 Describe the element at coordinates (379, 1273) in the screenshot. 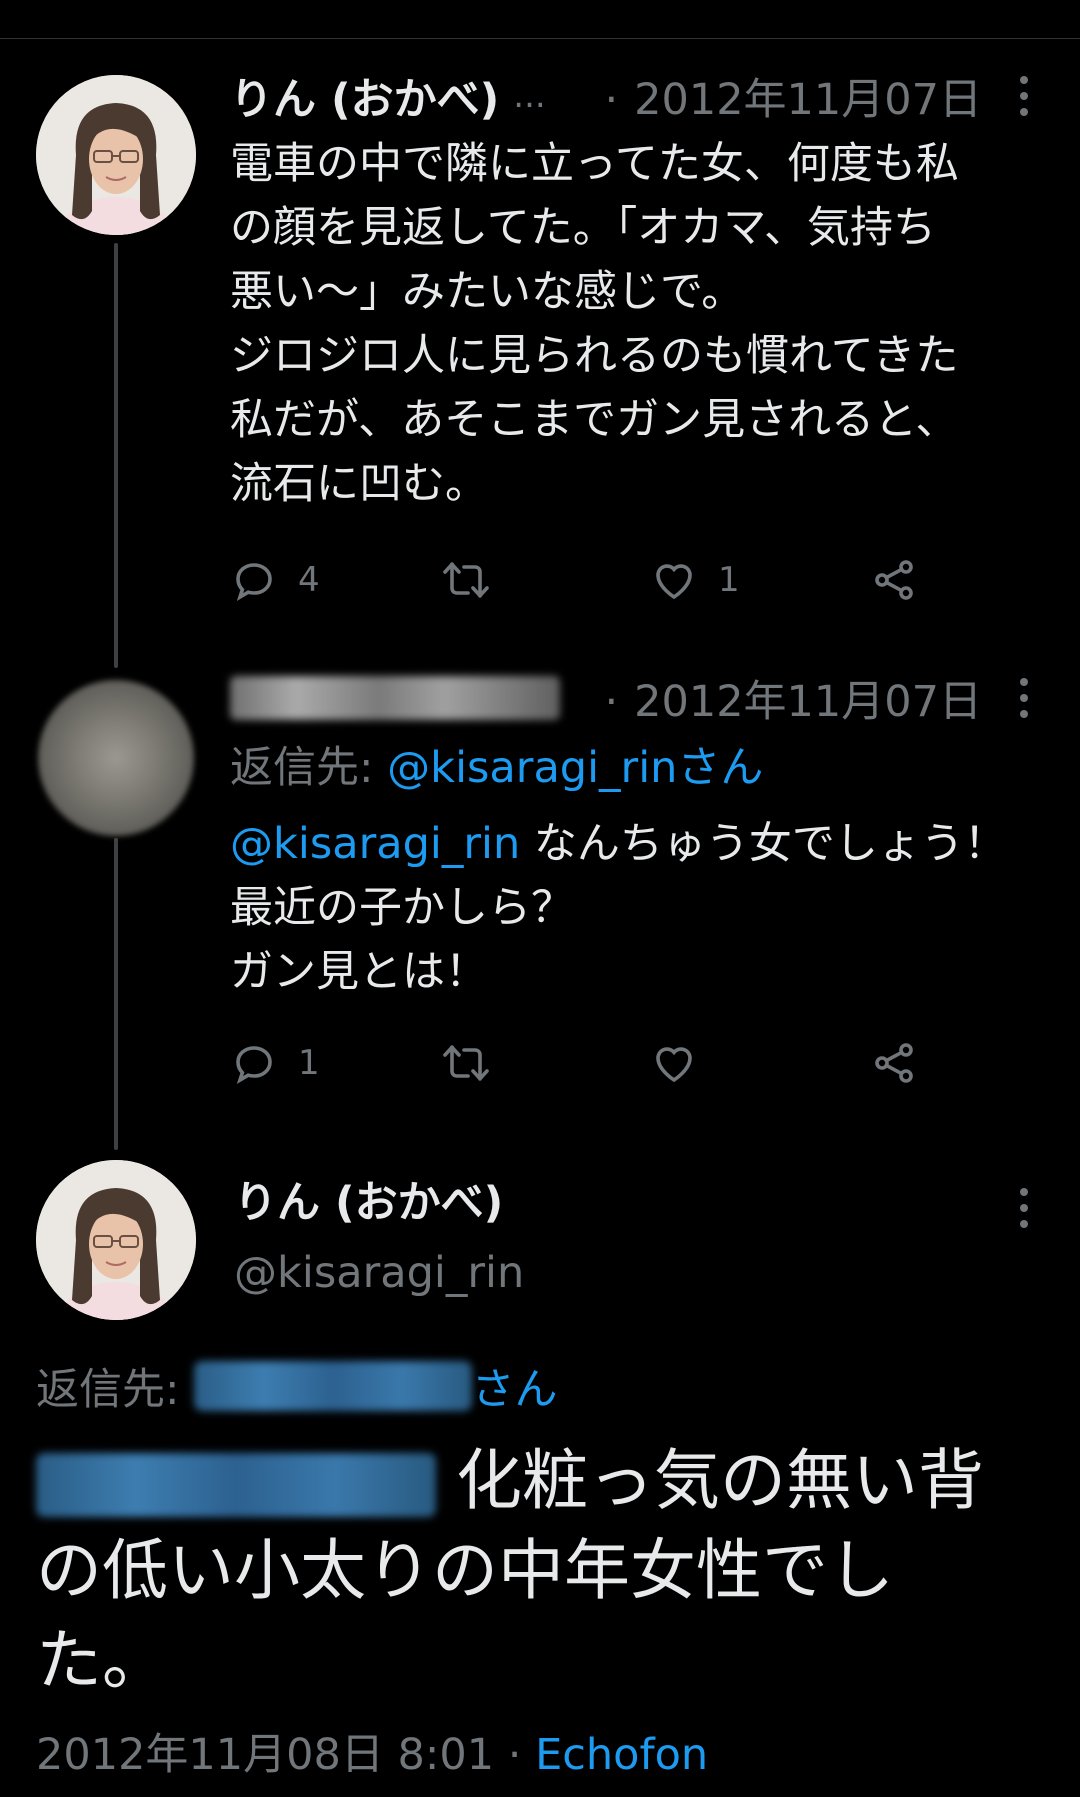

I see `author-handle: @kisaragi_rin` at that location.